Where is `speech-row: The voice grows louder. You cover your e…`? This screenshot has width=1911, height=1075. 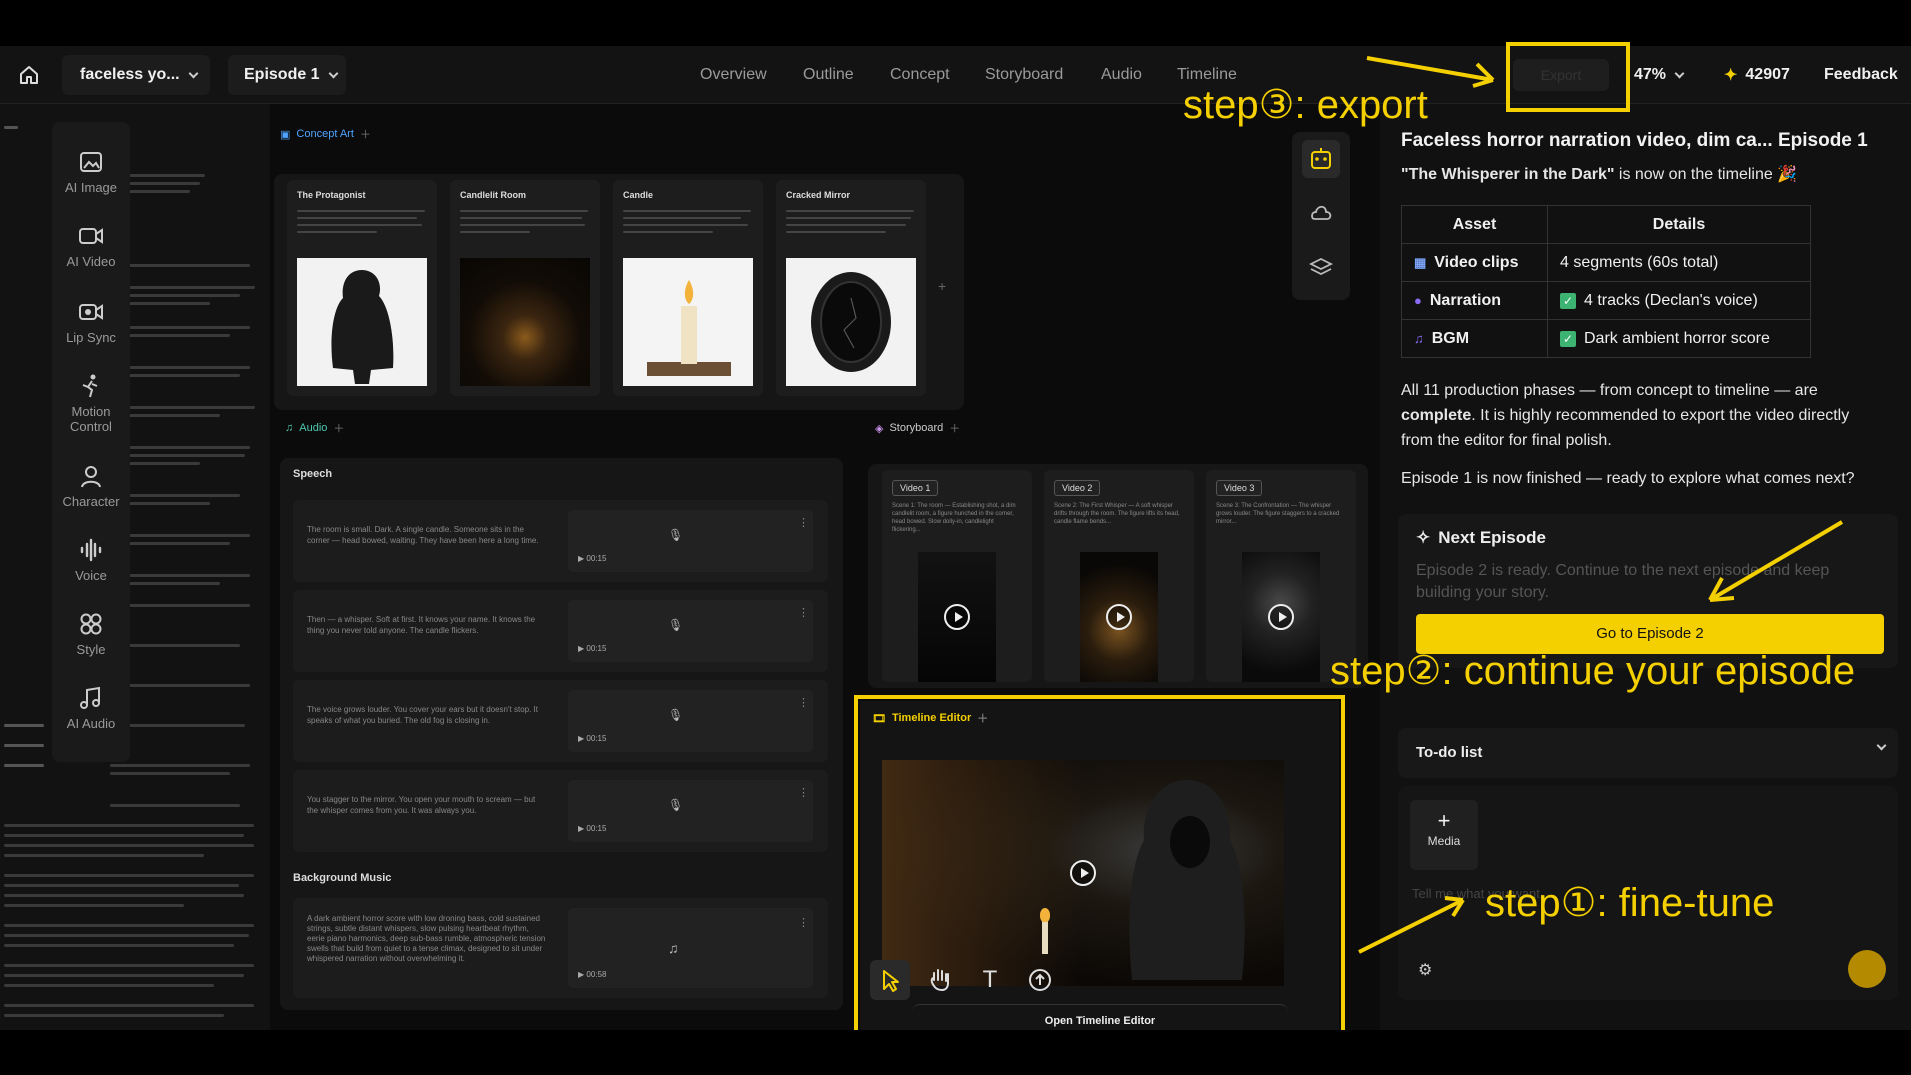 speech-row: The voice grows louder. You cover your e… is located at coordinates (560, 721).